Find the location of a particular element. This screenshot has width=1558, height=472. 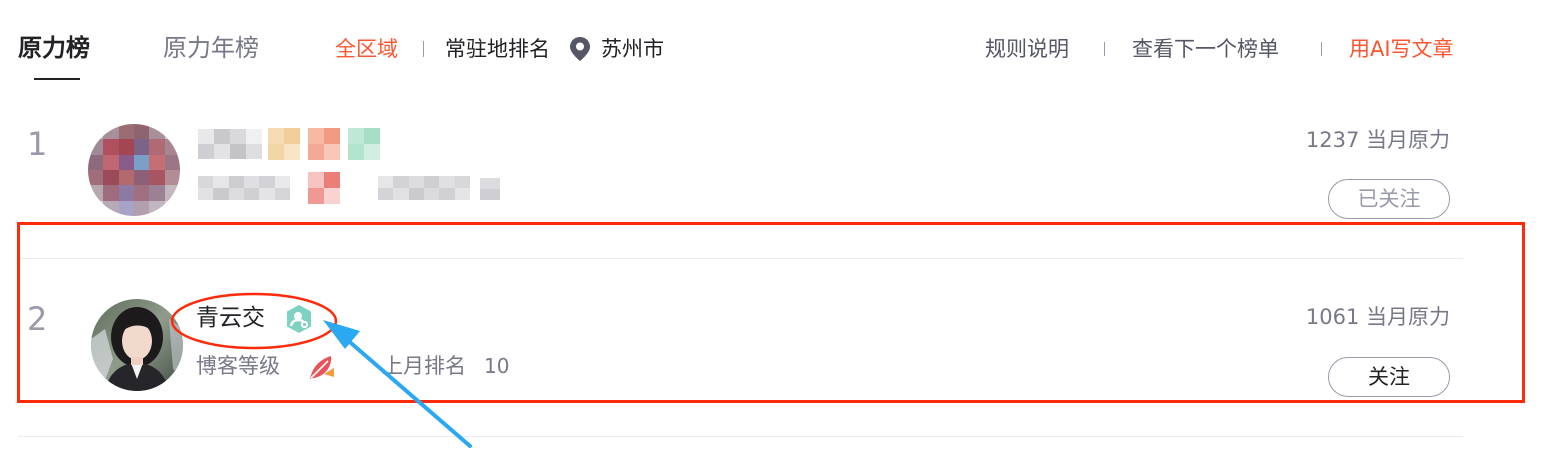

annotation-arrow-shaft is located at coordinates (407, 391).